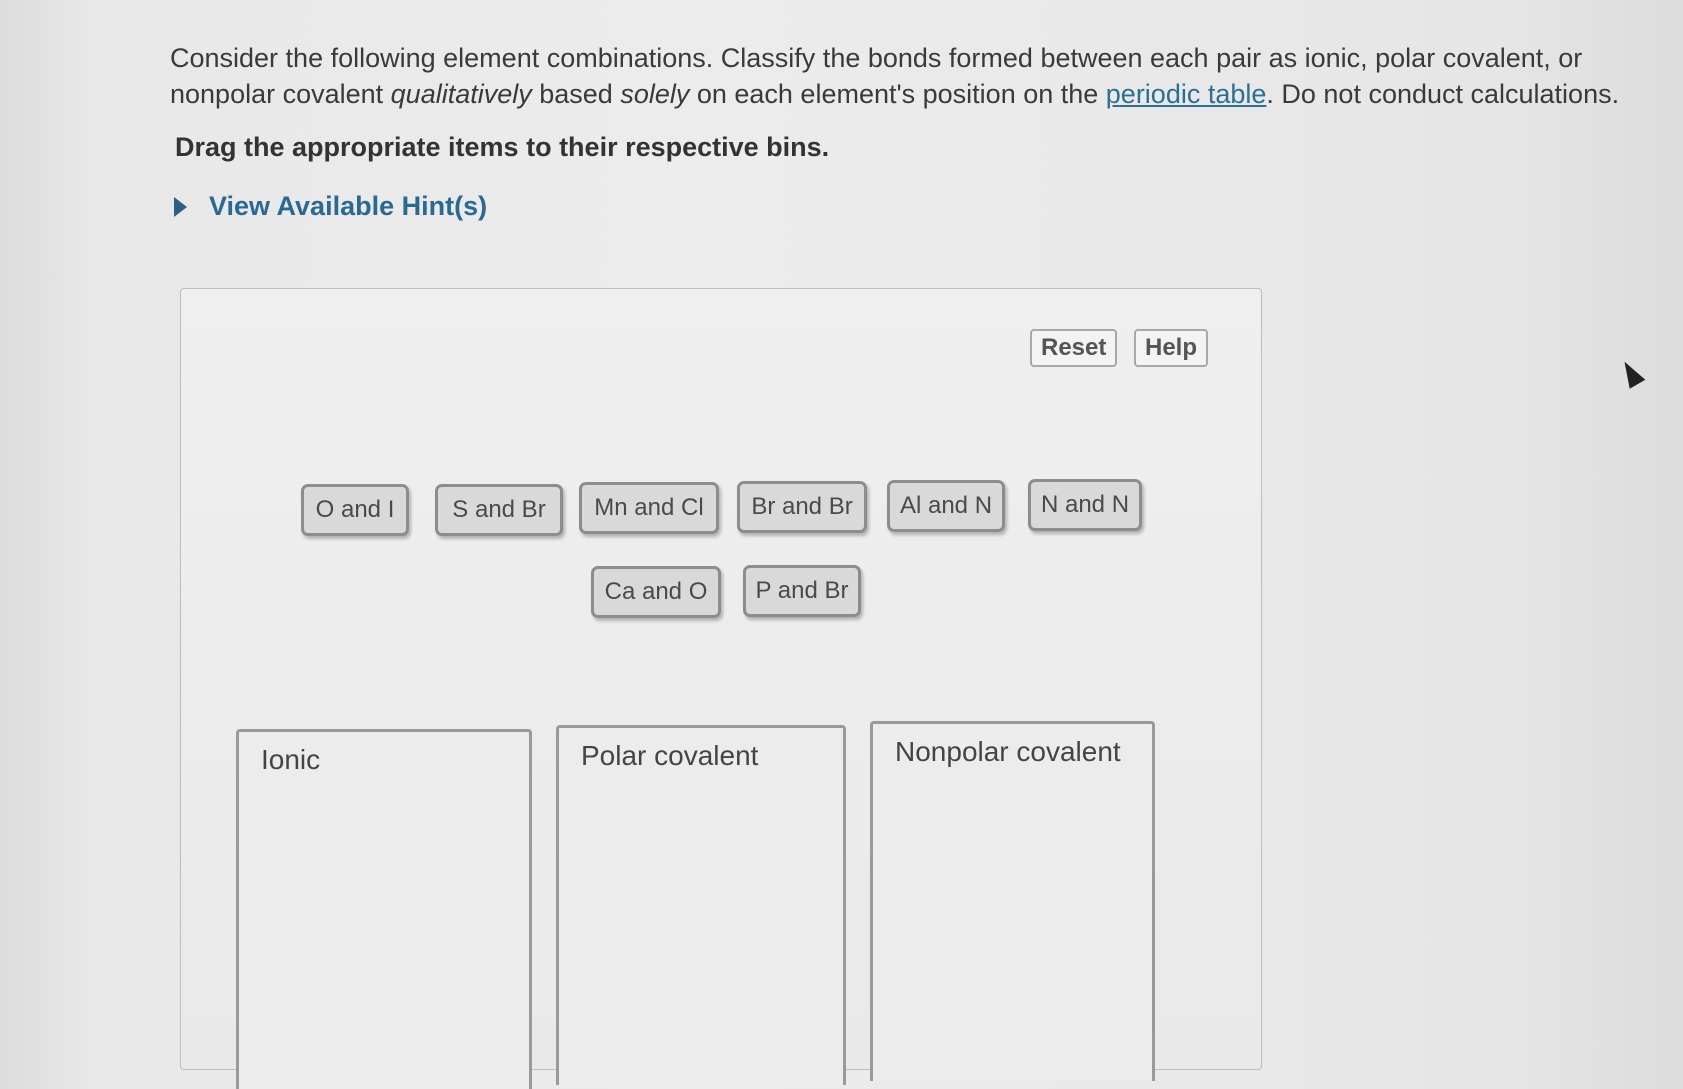 The image size is (1683, 1089). I want to click on bin-title: Nonpolar covalent, so click(1008, 751).